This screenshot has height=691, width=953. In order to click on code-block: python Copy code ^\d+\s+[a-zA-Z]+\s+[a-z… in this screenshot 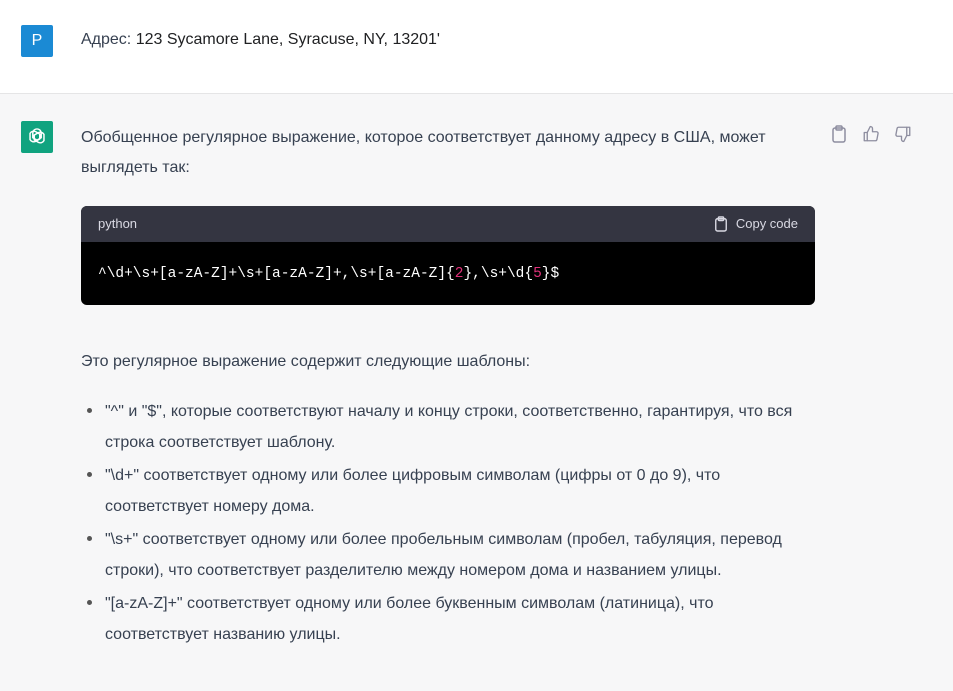, I will do `click(448, 255)`.